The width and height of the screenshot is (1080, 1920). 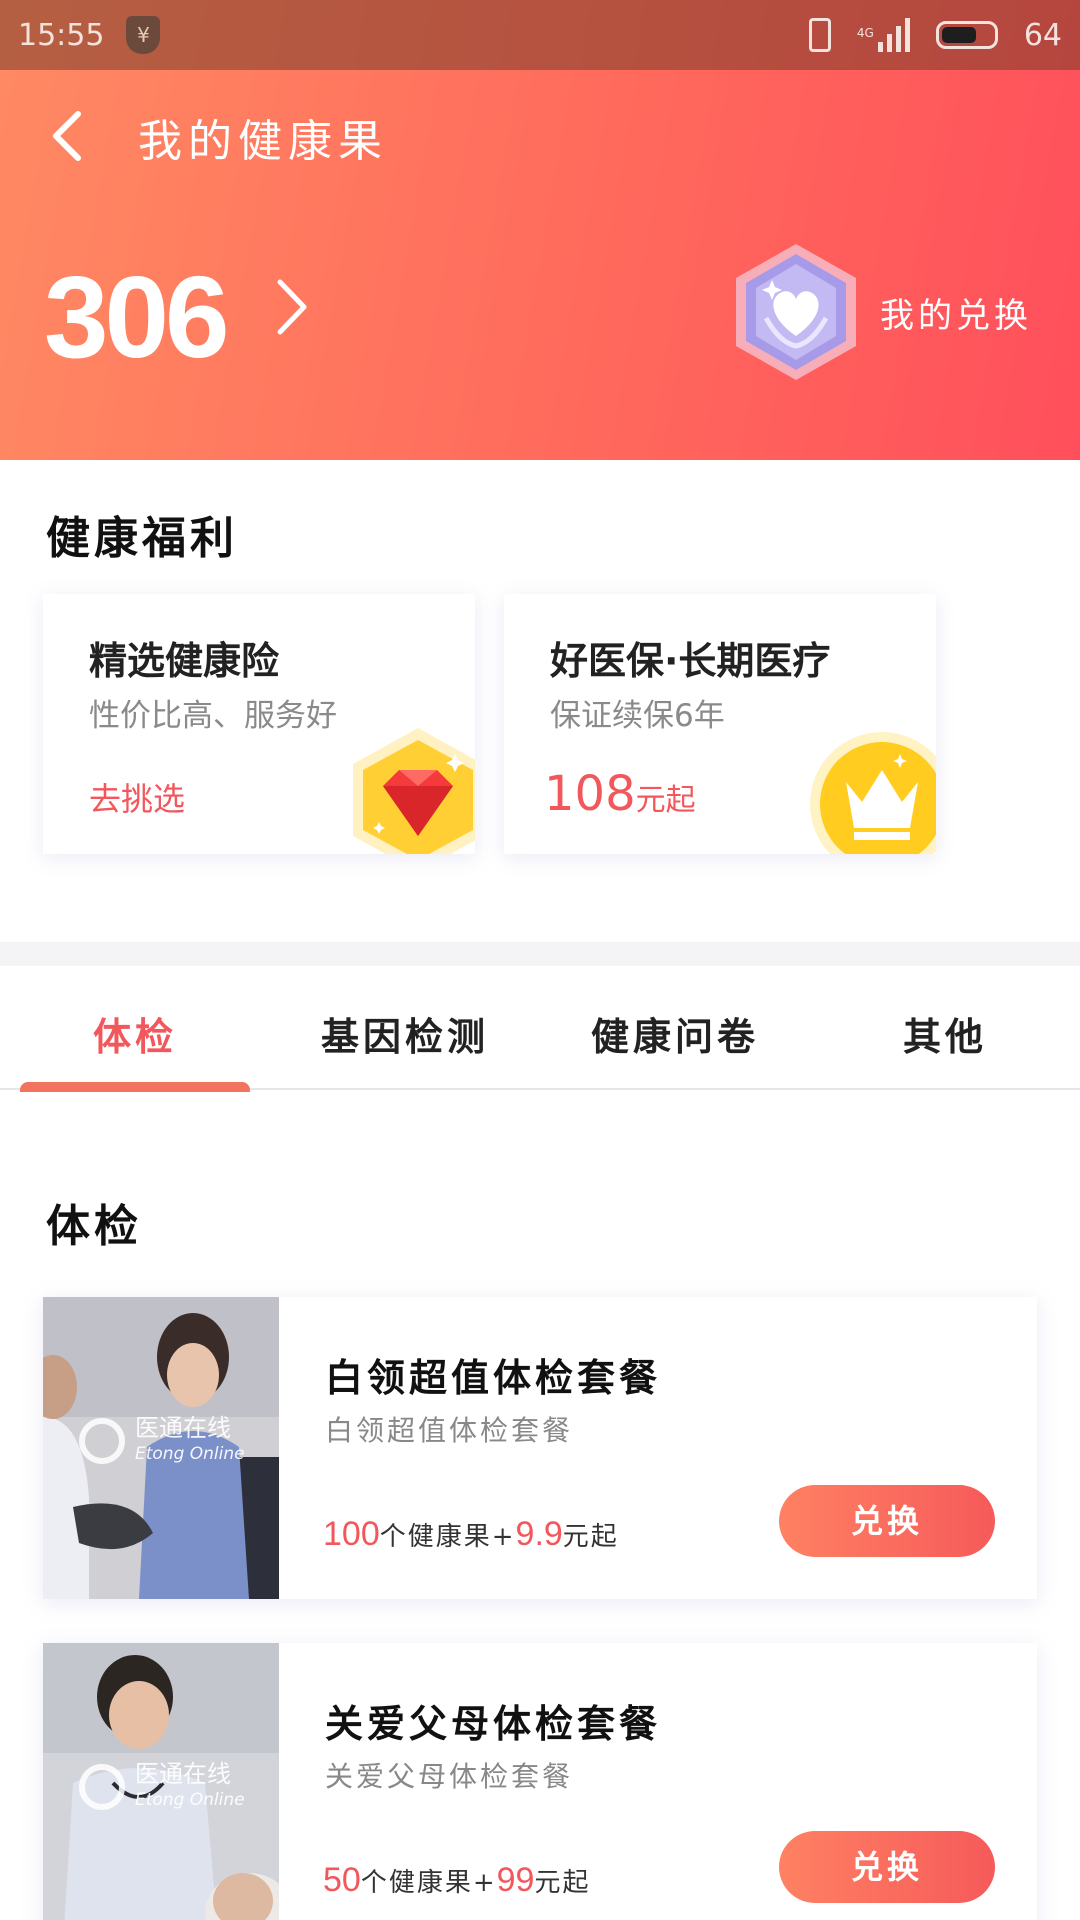 What do you see at coordinates (142, 538) in the screenshot?
I see `benefits-title: 健康福利` at bounding box center [142, 538].